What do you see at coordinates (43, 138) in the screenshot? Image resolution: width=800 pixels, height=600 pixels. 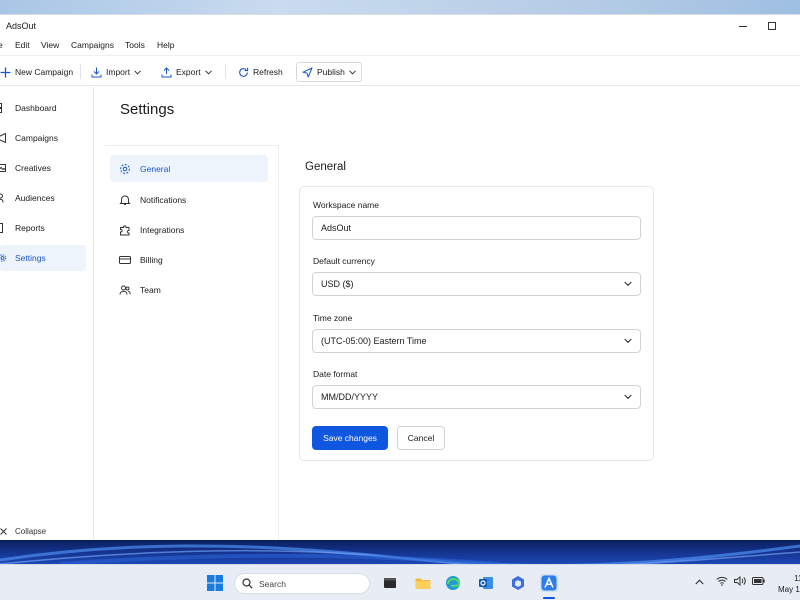 I see `nav-item-campaigns: Campaigns` at bounding box center [43, 138].